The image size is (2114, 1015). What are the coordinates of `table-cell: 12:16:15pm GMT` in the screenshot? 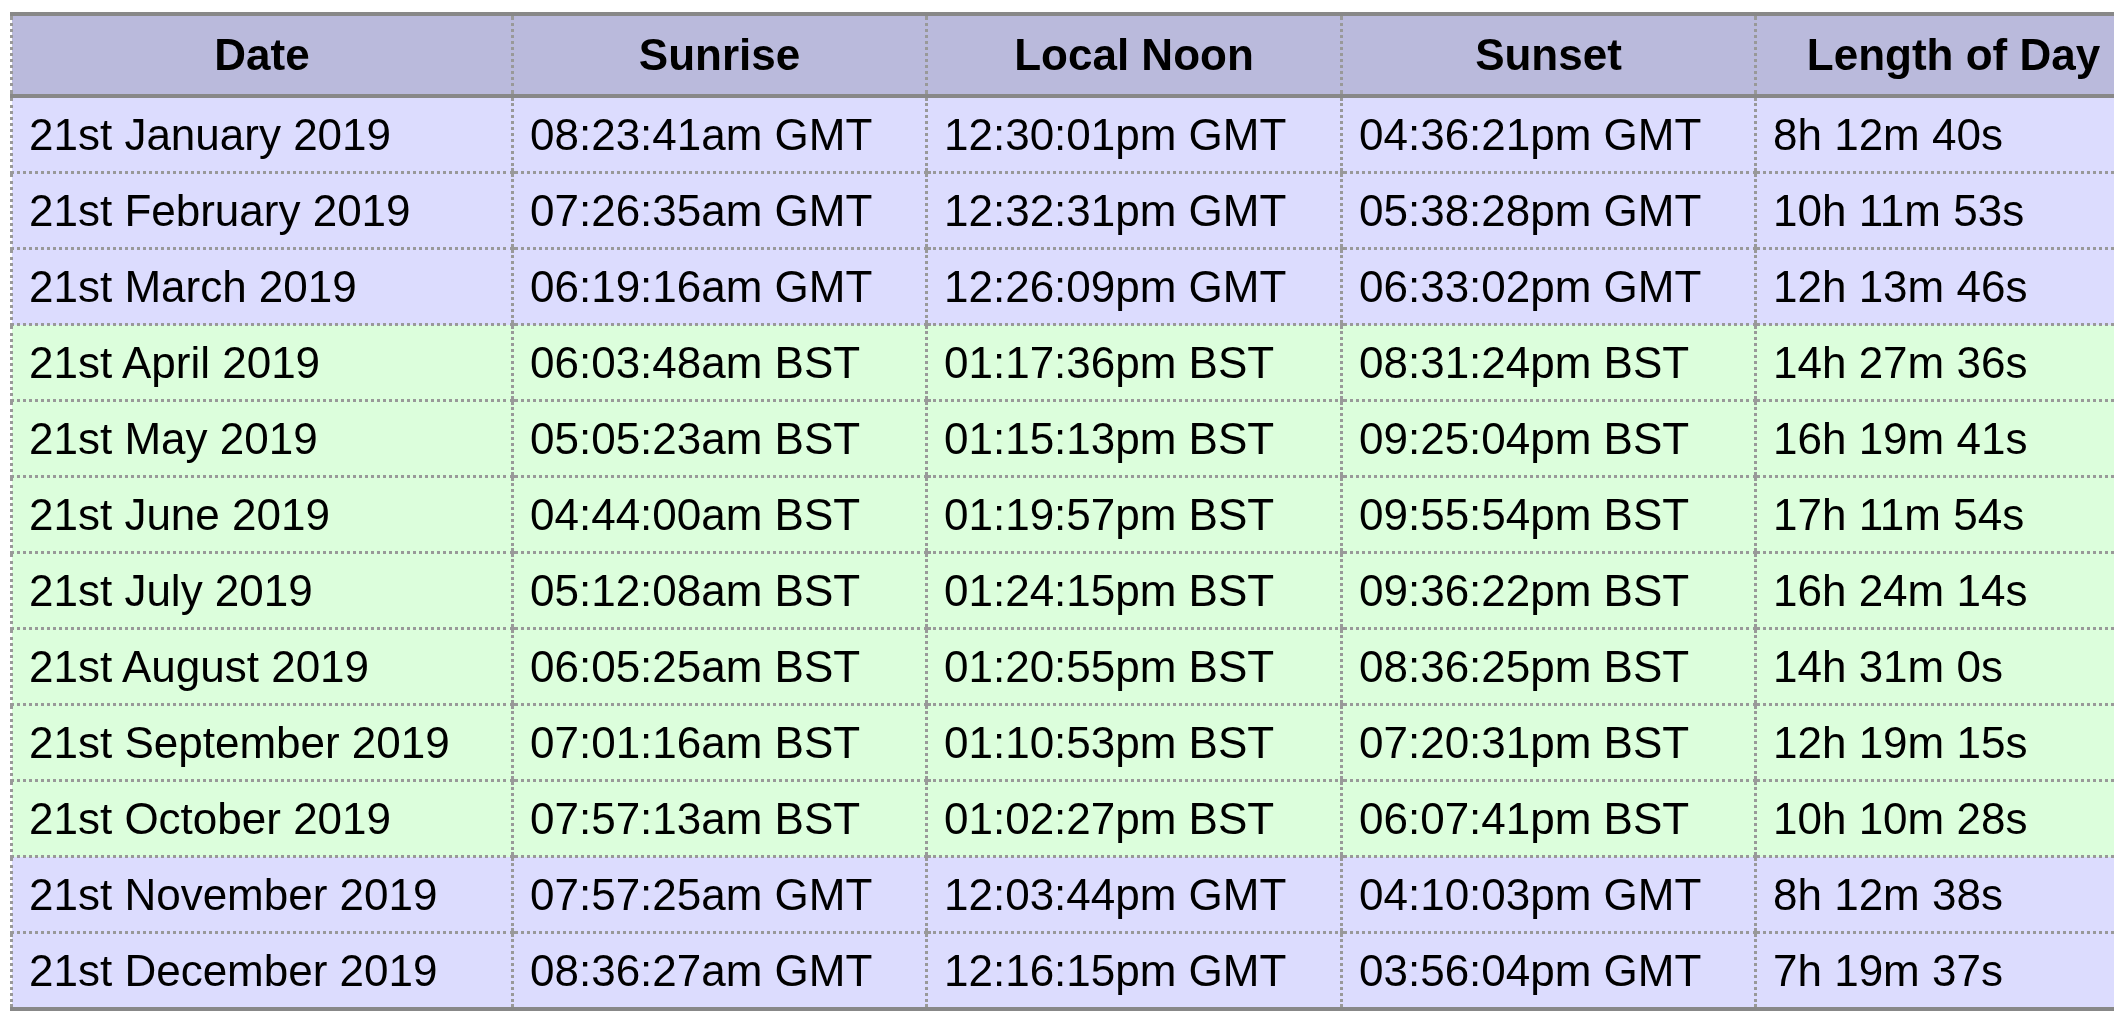 It's located at (1134, 970).